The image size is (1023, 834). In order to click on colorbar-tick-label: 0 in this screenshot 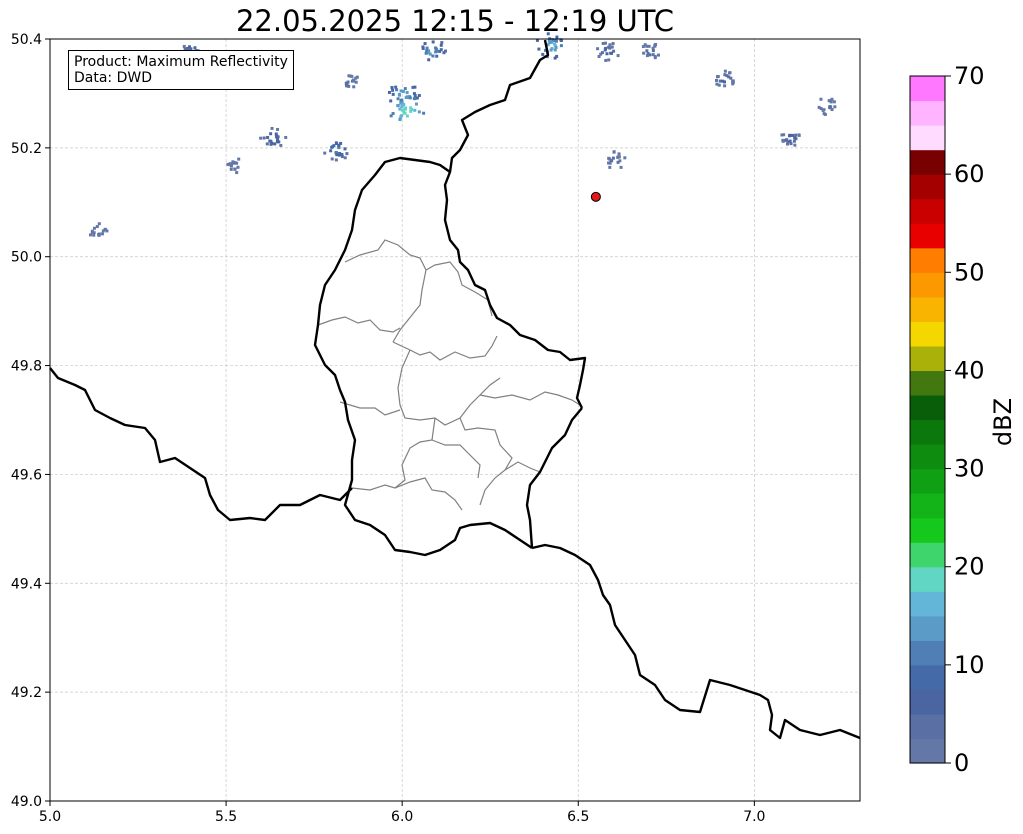, I will do `click(961, 763)`.